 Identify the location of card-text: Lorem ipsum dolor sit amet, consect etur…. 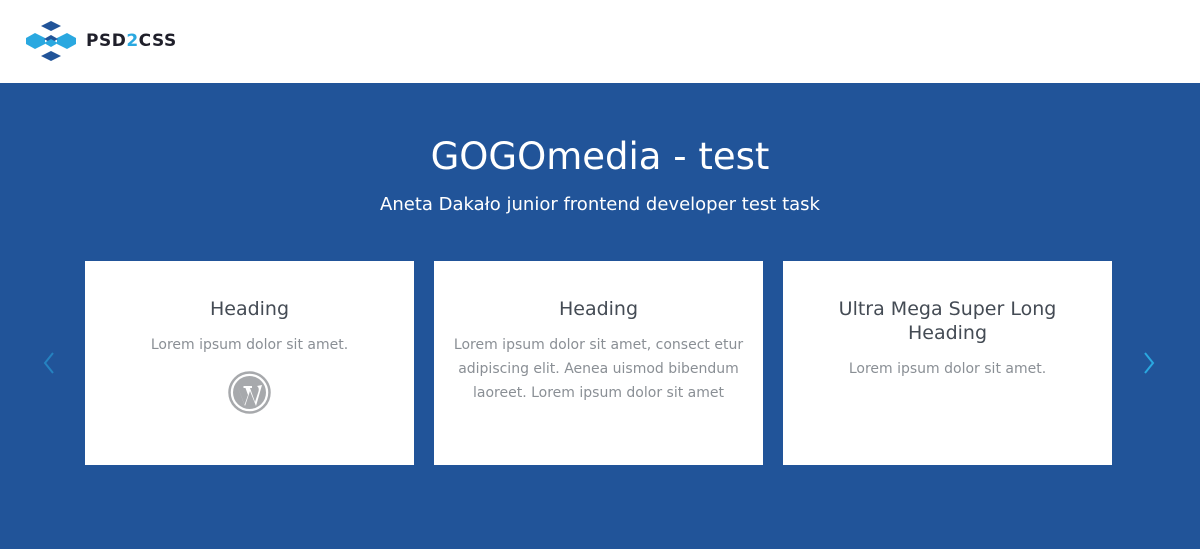
(598, 369).